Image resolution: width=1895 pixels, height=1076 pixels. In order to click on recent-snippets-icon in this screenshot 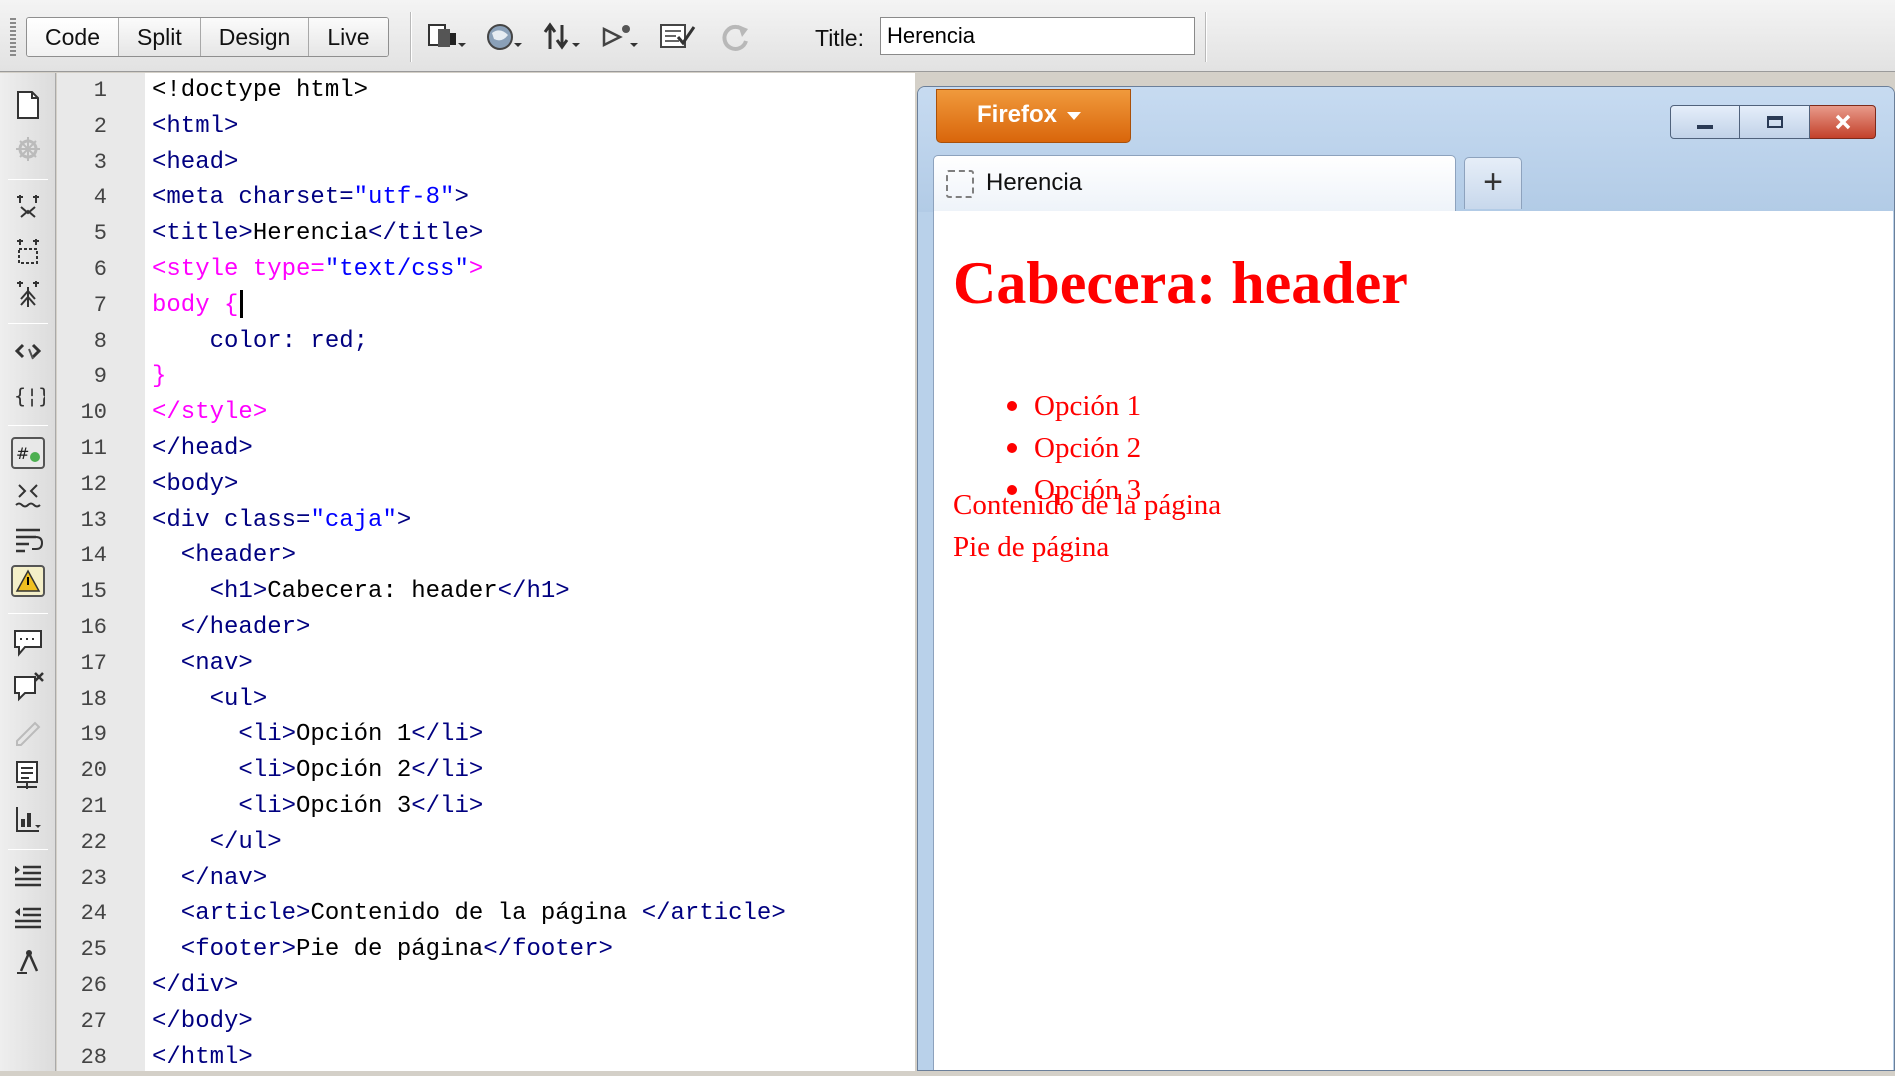, I will do `click(28, 775)`.